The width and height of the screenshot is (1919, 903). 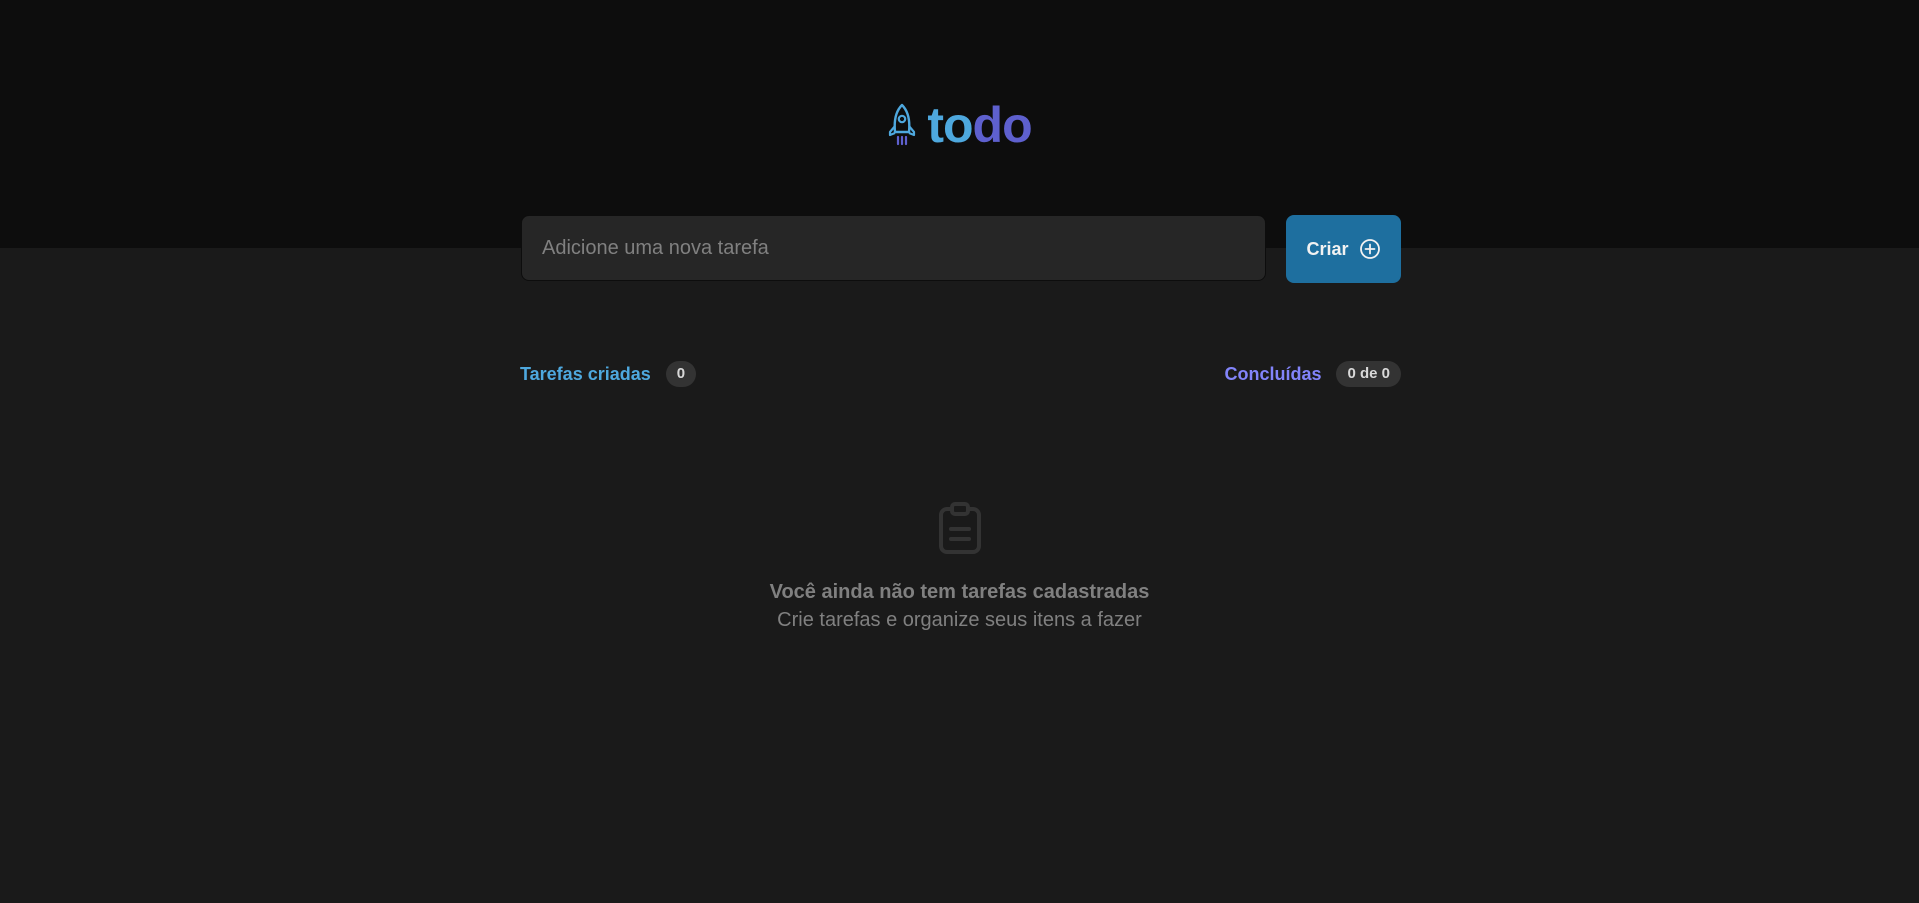 What do you see at coordinates (960, 374) in the screenshot?
I see `task-info: Tarefas criadas 0 Concluídas 0 de 0` at bounding box center [960, 374].